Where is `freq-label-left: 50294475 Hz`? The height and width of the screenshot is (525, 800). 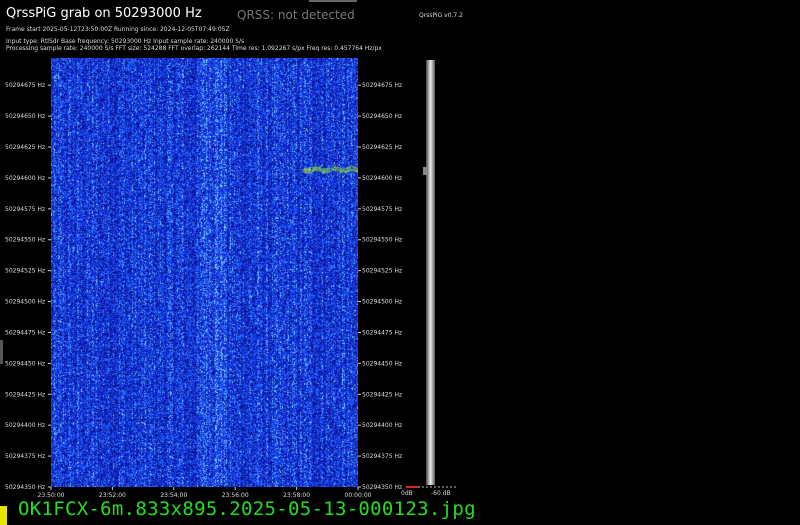
freq-label-left: 50294475 Hz is located at coordinates (25, 332).